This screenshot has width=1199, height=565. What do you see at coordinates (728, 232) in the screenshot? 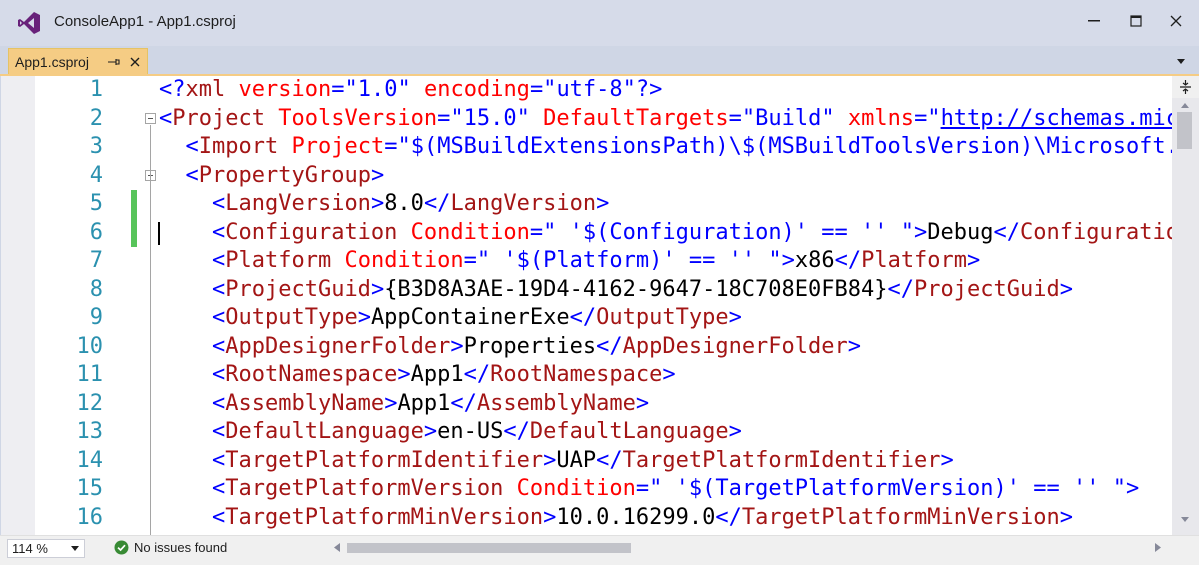
I see `code-token: '$(Configuration)' == ''` at bounding box center [728, 232].